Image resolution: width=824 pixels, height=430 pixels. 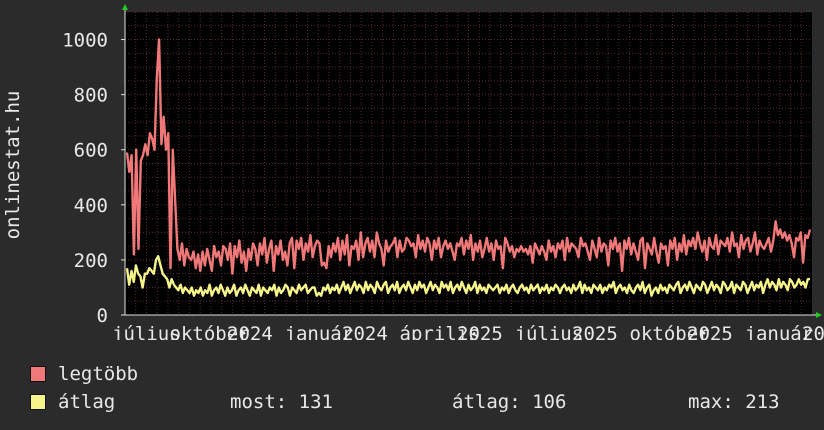 I want to click on y-tick-label: 200, so click(x=91, y=261).